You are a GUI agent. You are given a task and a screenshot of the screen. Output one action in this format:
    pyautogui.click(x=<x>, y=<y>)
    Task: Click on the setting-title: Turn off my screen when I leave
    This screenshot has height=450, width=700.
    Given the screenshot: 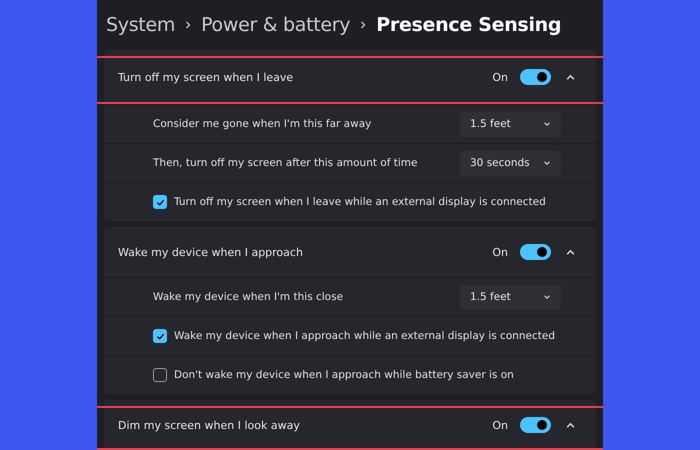 What is the action you would take?
    pyautogui.click(x=206, y=77)
    